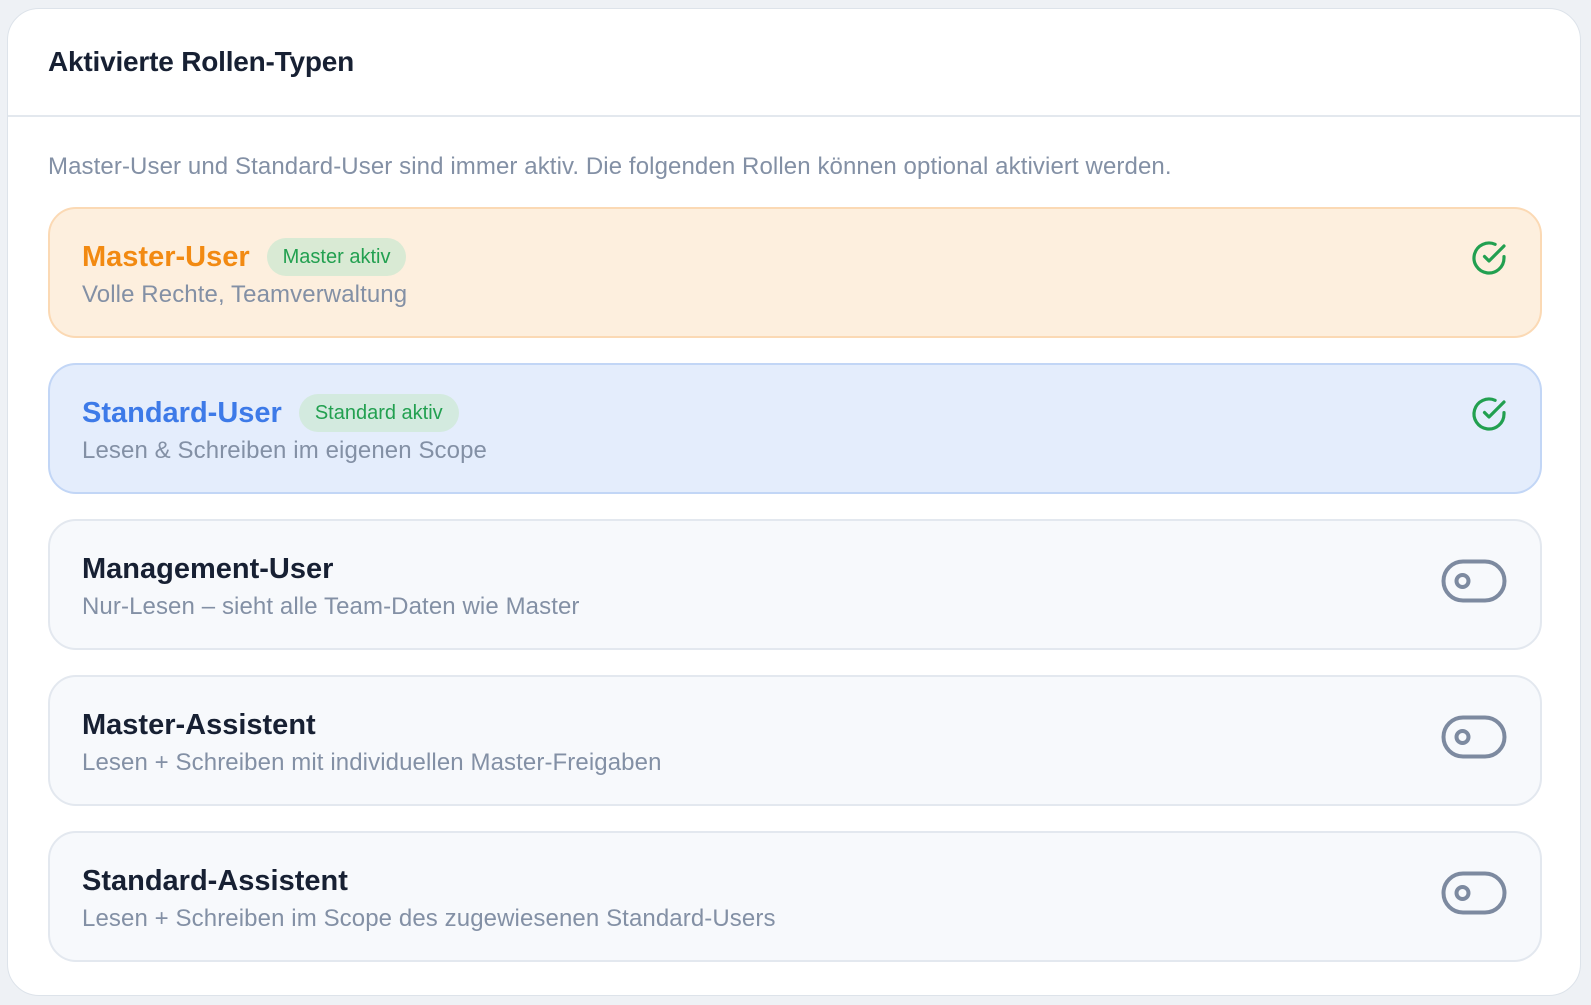  I want to click on card-title: Aktivierte Rollen-Typen, so click(201, 61).